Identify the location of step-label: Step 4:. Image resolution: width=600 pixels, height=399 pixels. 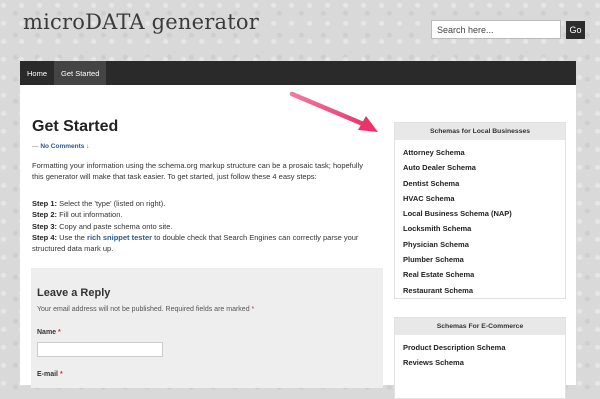
(45, 237).